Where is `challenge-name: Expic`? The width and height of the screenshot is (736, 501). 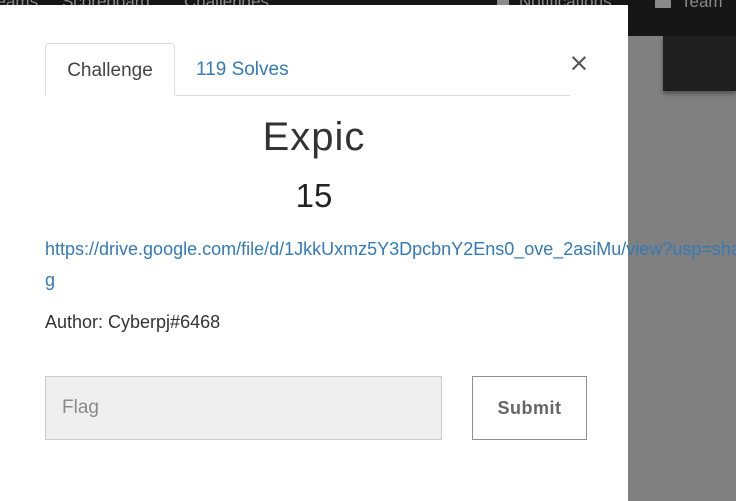 challenge-name: Expic is located at coordinates (314, 137).